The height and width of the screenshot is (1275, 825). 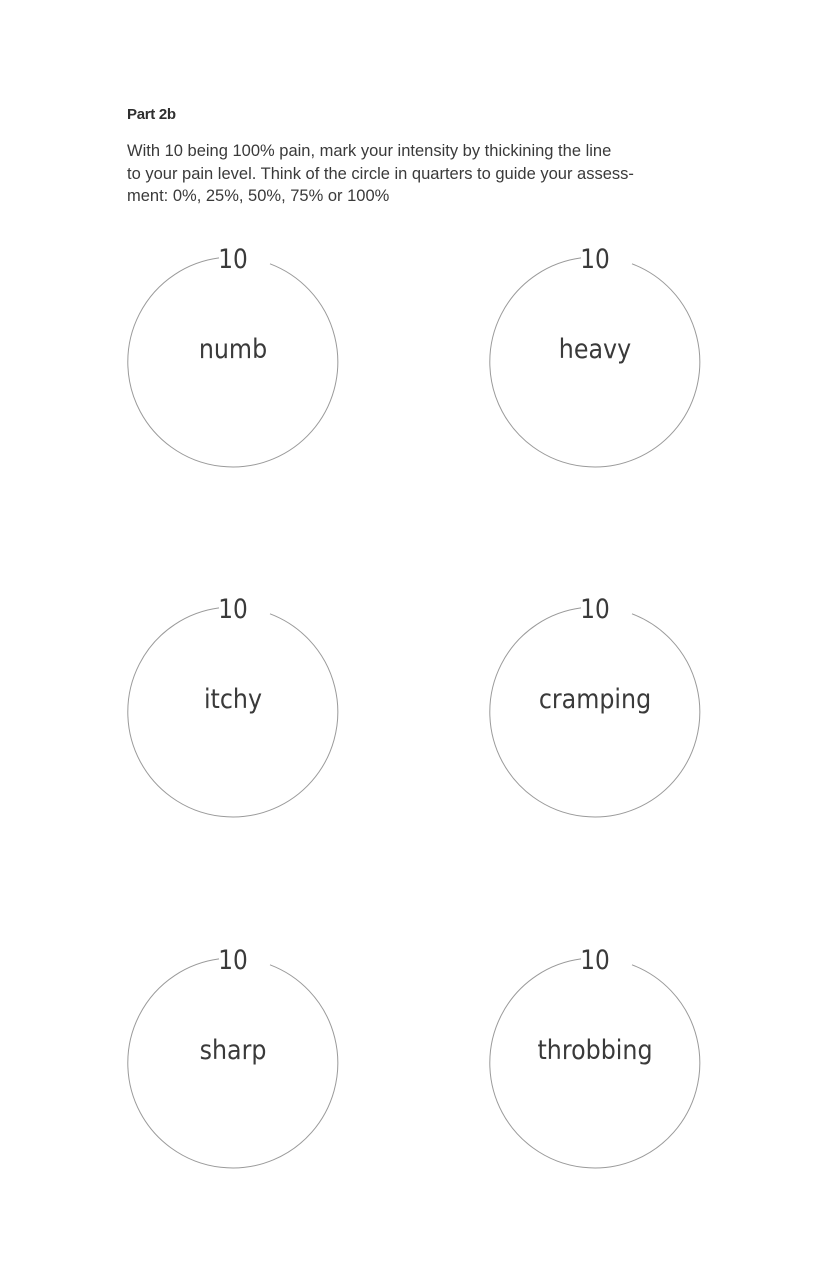 I want to click on pain-dial-itchy: 10 itchy, so click(x=233, y=706).